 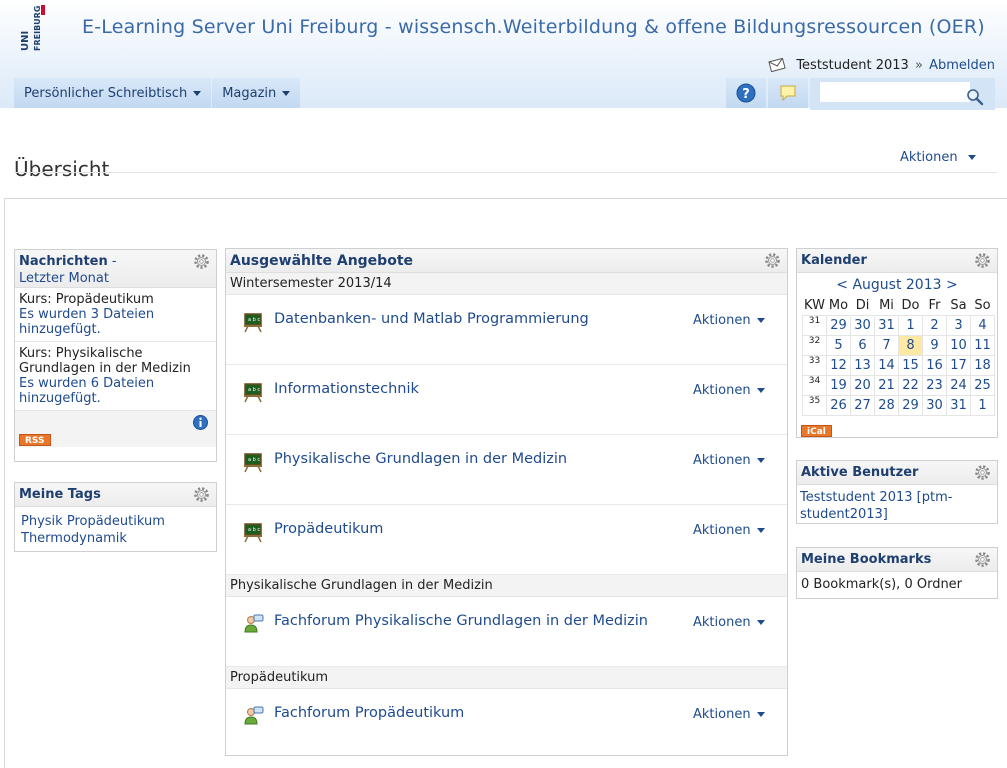 What do you see at coordinates (64, 278) in the screenshot?
I see `news-period-link: Letzter Monat` at bounding box center [64, 278].